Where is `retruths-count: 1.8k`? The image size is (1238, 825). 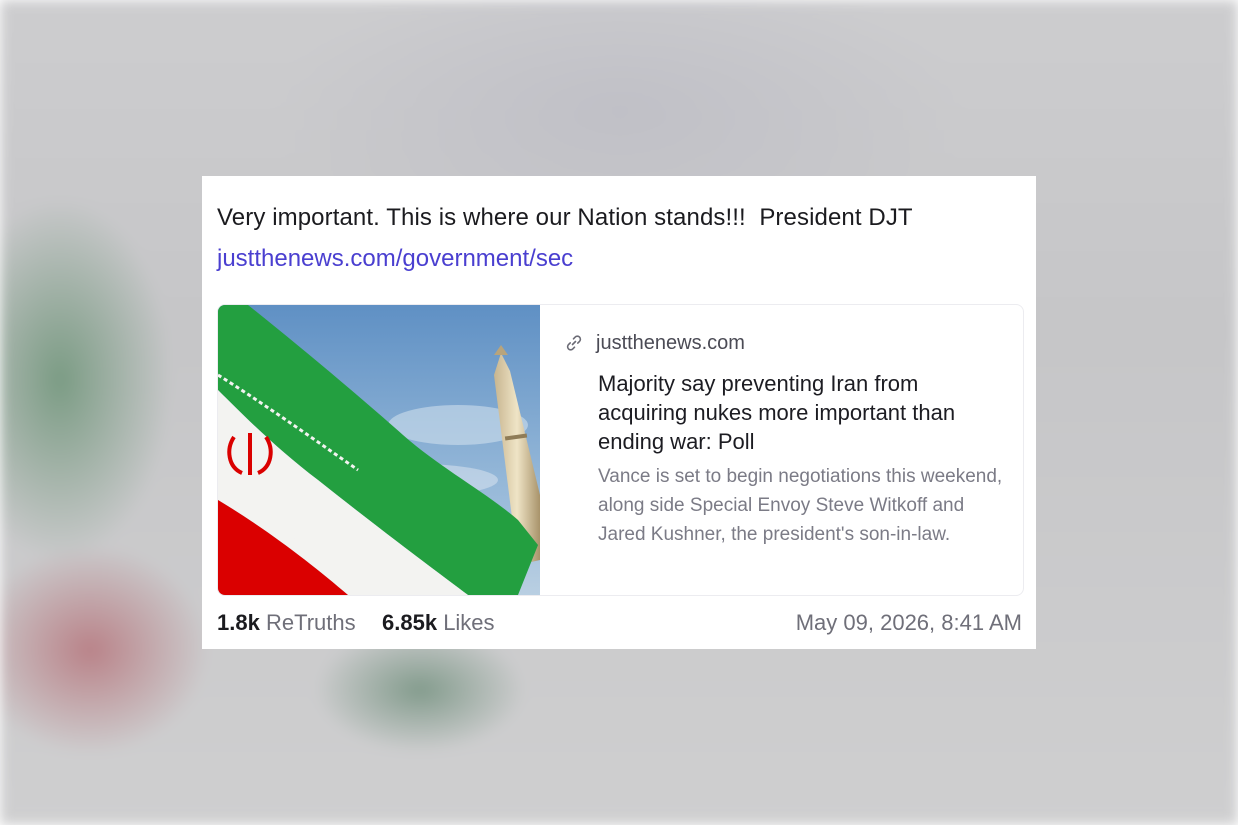 retruths-count: 1.8k is located at coordinates (238, 622).